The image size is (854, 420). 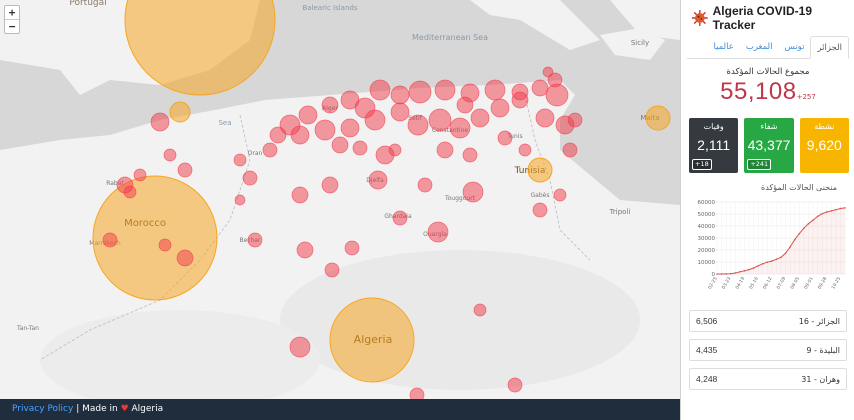 I want to click on map-label-sea: Sea, so click(x=224, y=123).